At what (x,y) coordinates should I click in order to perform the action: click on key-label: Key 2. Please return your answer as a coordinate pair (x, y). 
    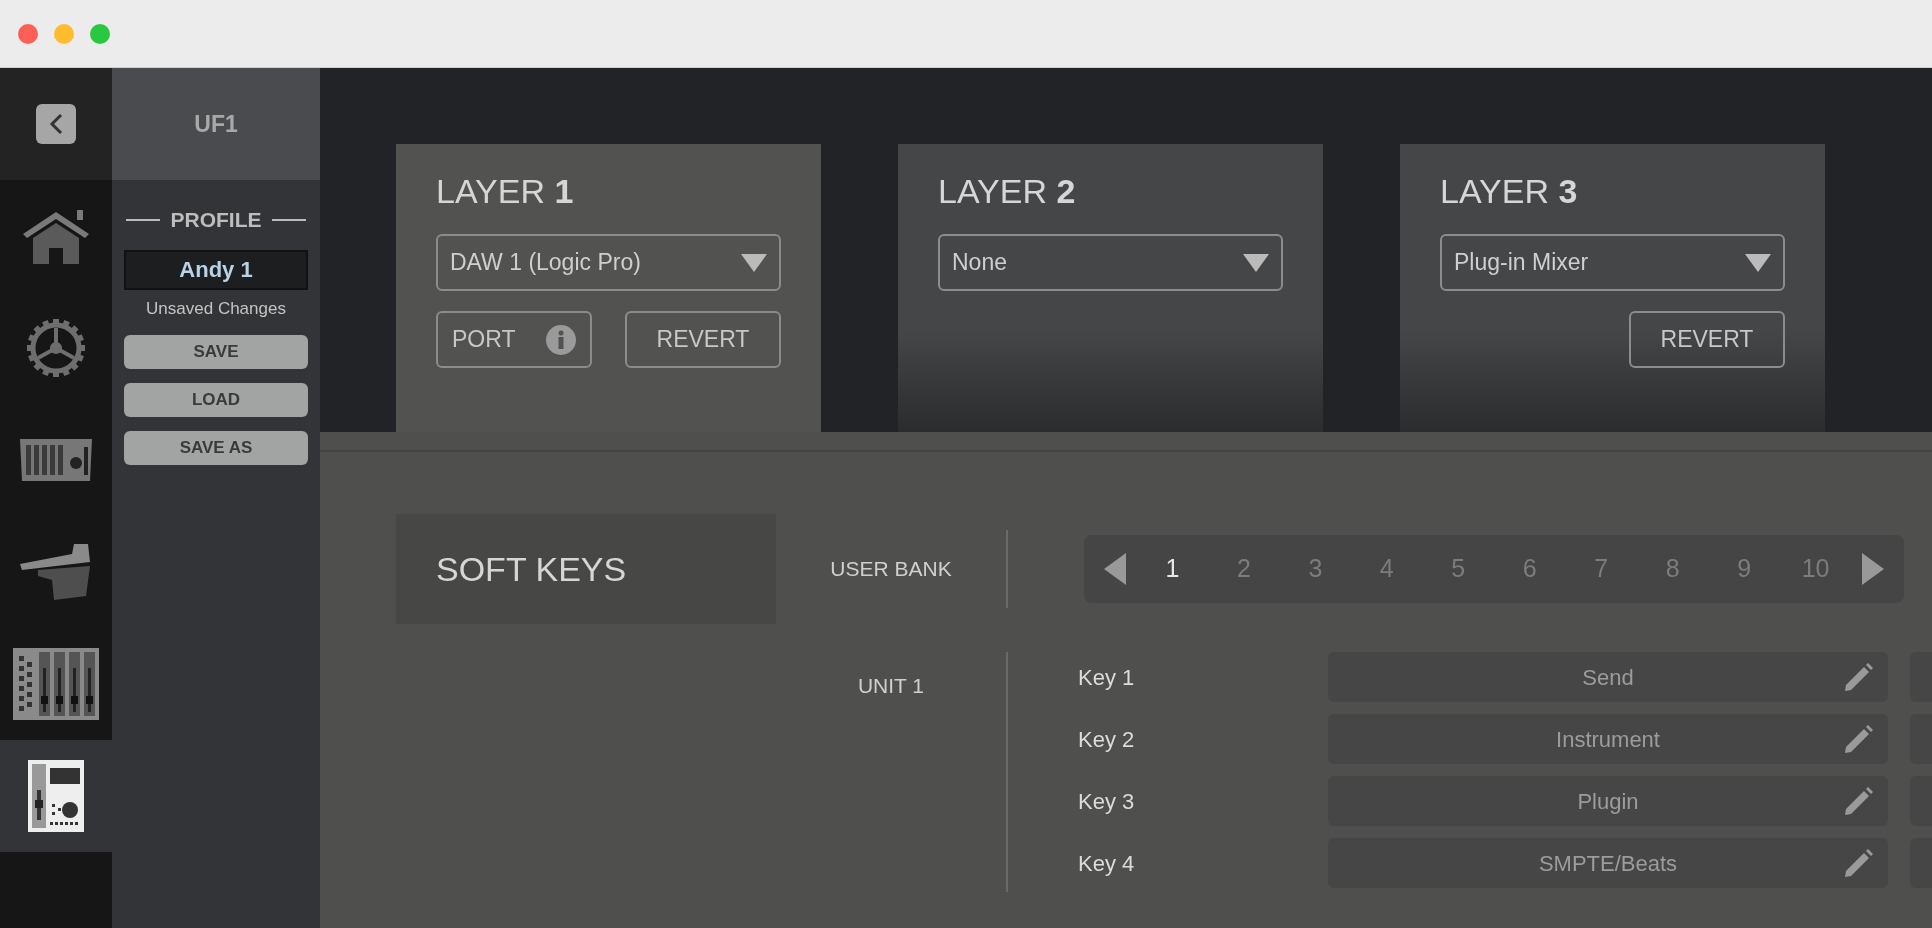
    Looking at the image, I should click on (1107, 739).